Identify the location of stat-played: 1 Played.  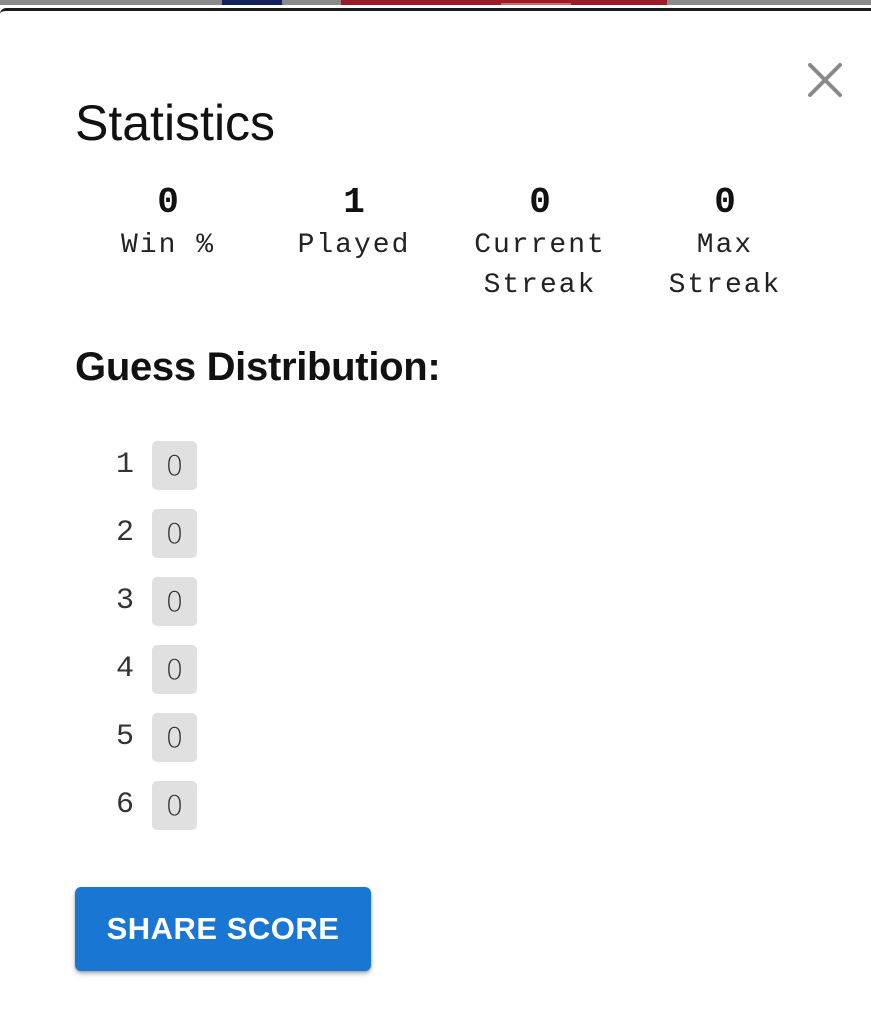
(354, 223).